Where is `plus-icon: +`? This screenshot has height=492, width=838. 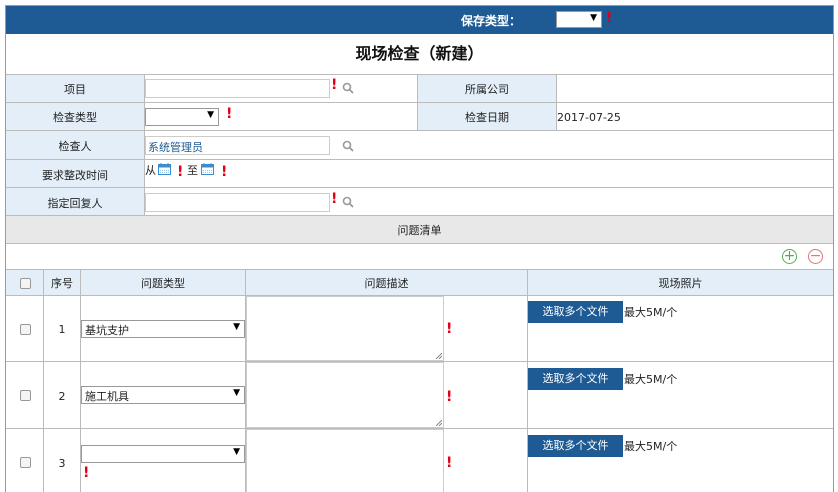 plus-icon: + is located at coordinates (789, 256).